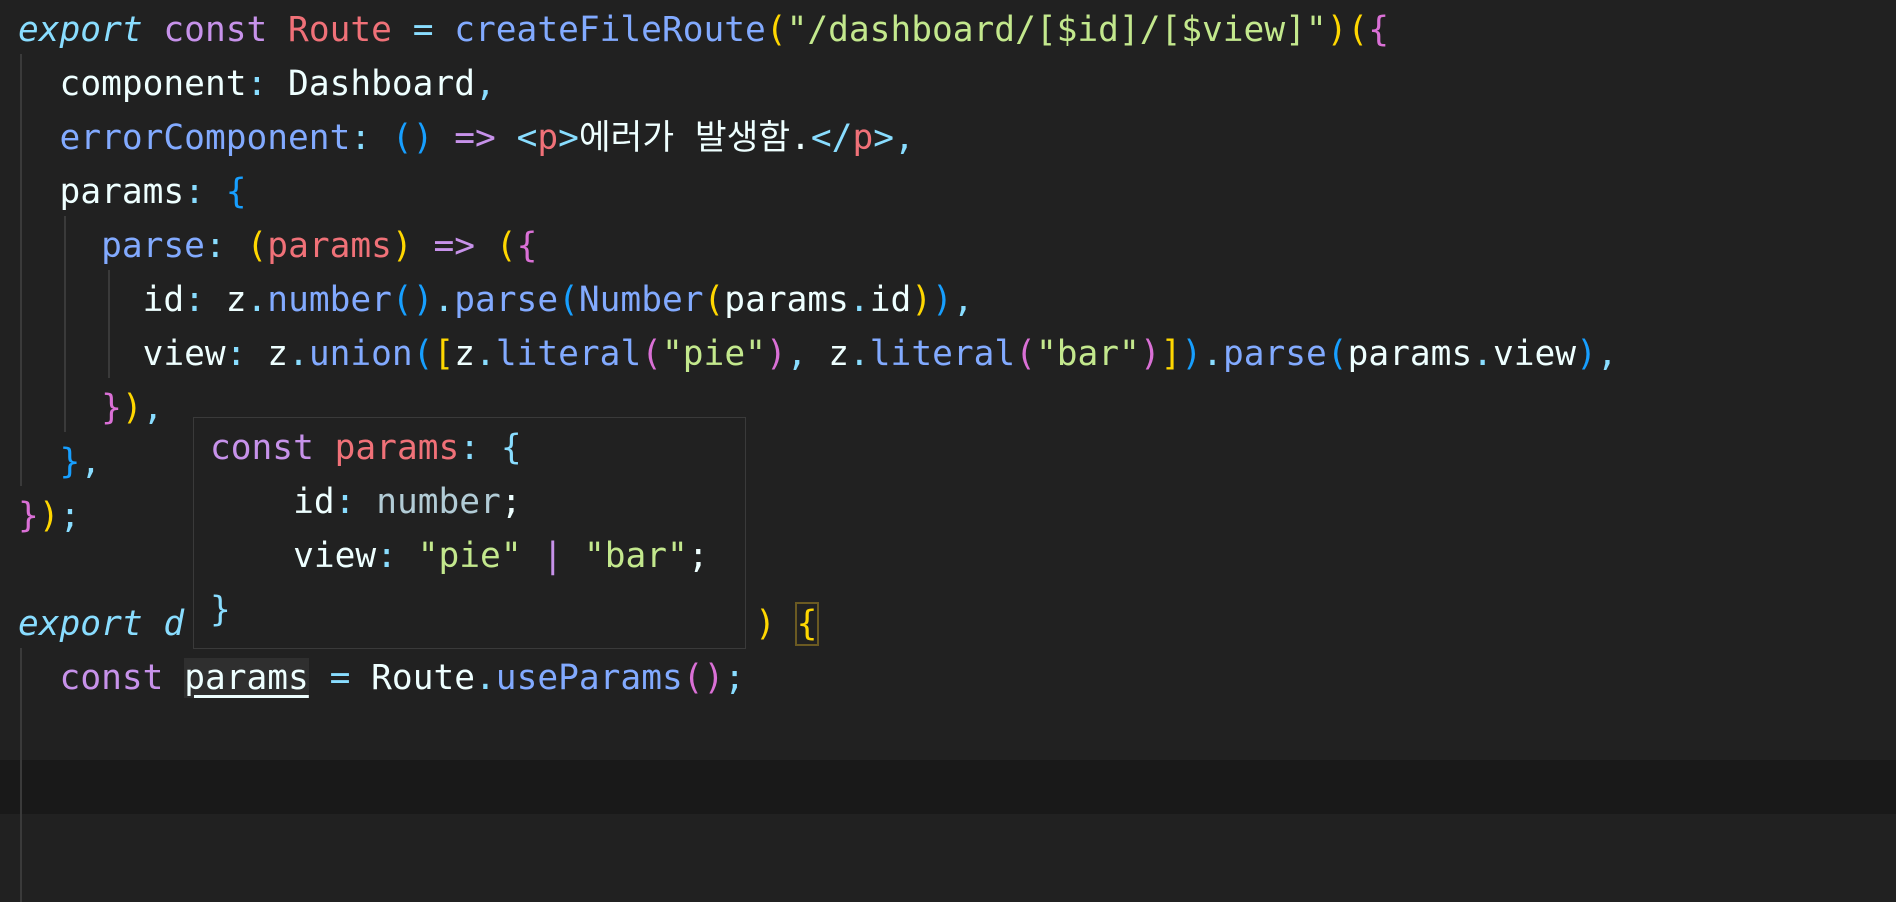  Describe the element at coordinates (641, 300) in the screenshot. I see `token: Number` at that location.